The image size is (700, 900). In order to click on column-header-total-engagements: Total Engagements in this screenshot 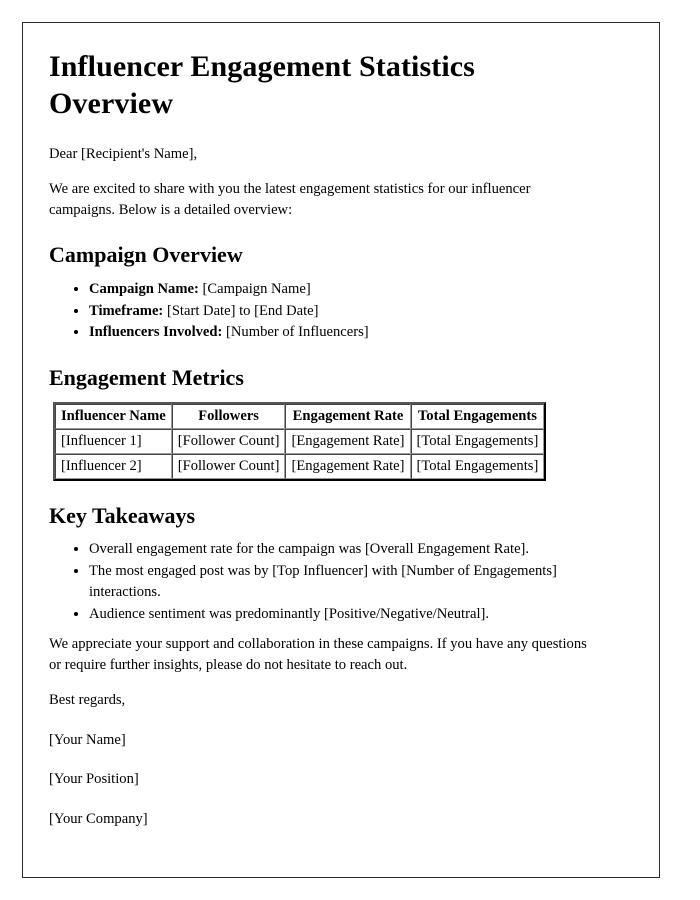, I will do `click(477, 416)`.